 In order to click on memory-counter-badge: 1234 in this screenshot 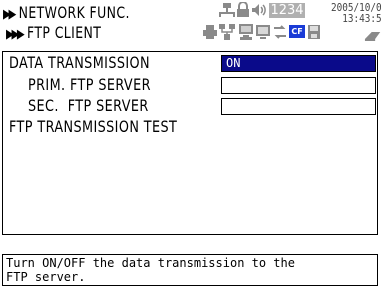, I will do `click(287, 10)`.